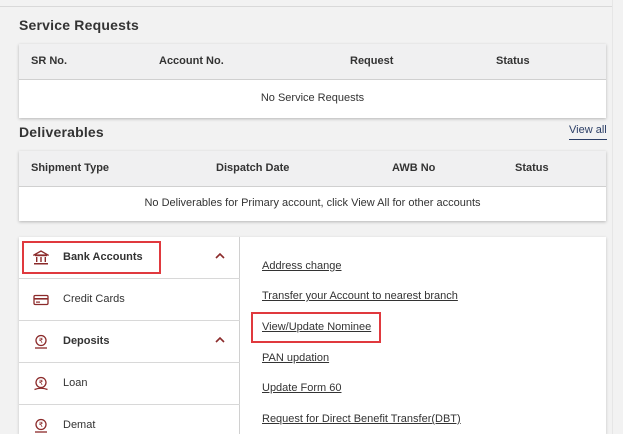  I want to click on column-account-no: Account No., so click(191, 61).